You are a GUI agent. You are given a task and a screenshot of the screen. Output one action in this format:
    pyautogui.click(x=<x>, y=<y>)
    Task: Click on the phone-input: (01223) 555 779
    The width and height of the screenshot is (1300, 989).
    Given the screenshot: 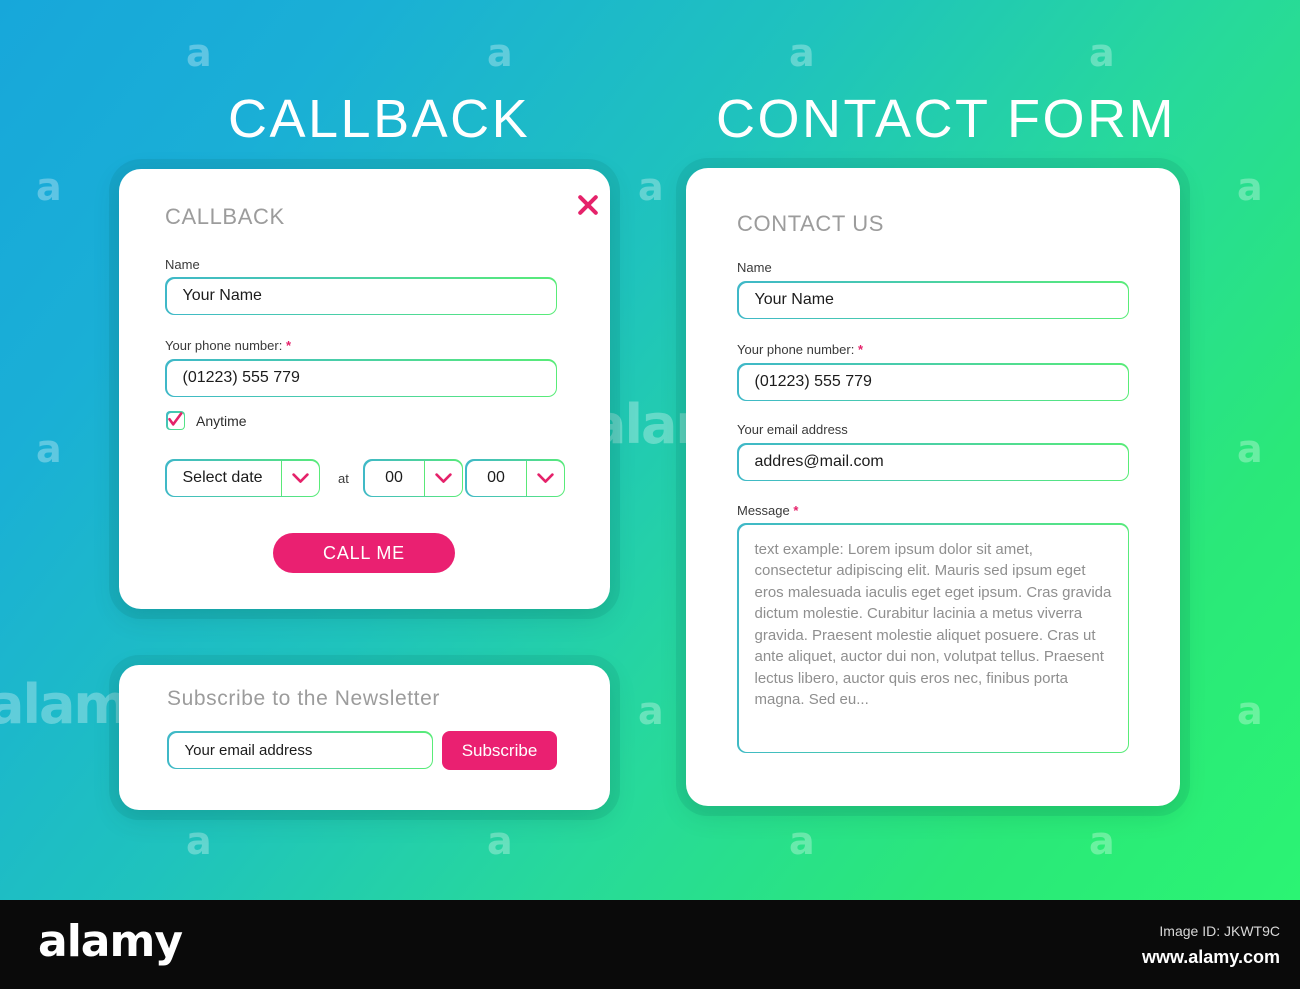 What is the action you would take?
    pyautogui.click(x=361, y=378)
    